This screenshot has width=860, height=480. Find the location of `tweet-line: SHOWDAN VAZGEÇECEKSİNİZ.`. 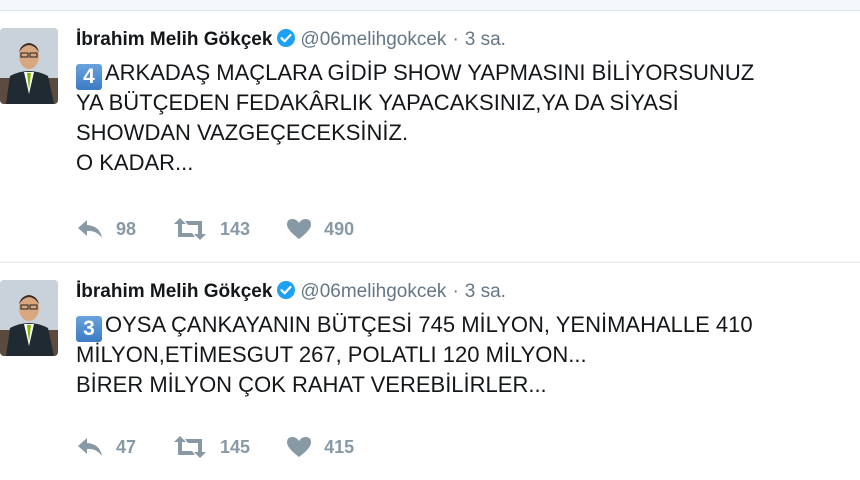

tweet-line: SHOWDAN VAZGEÇECEKSİNİZ. is located at coordinates (242, 132).